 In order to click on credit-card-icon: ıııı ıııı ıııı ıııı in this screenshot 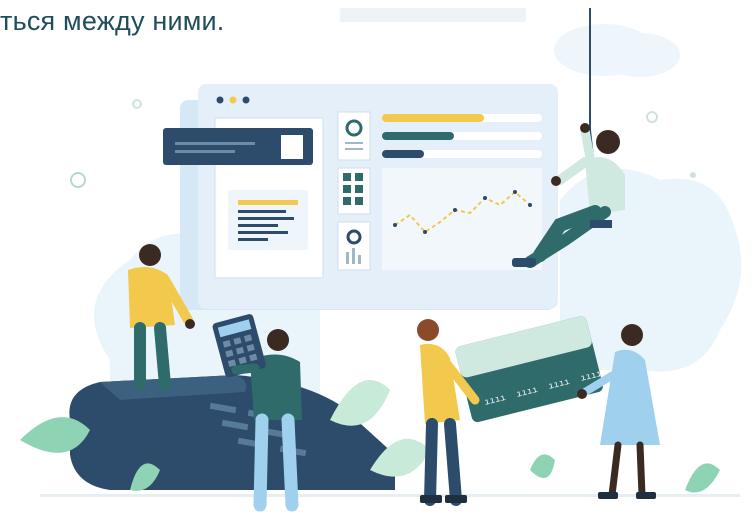, I will do `click(529, 369)`.